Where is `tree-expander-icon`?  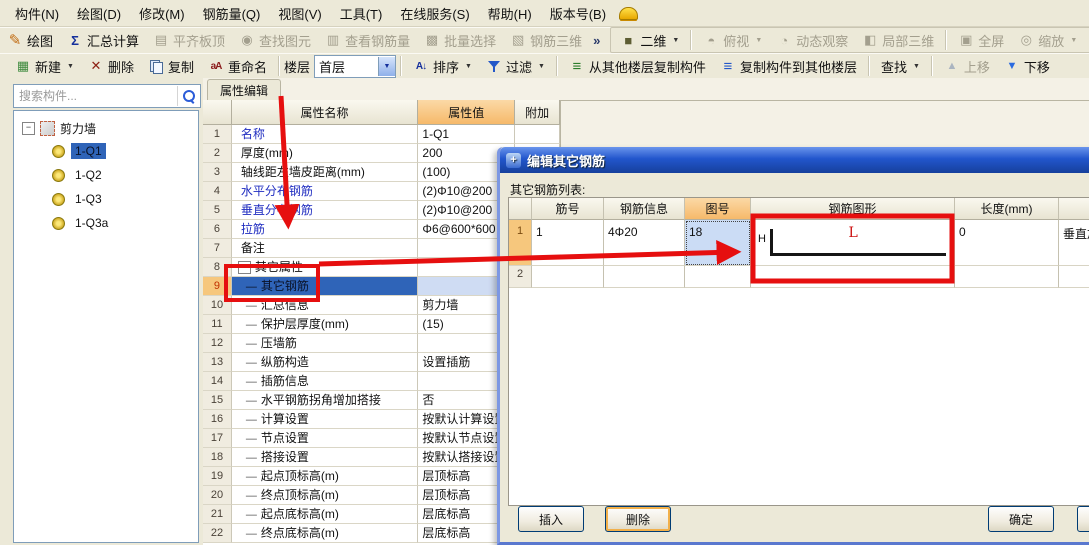 tree-expander-icon is located at coordinates (28, 128).